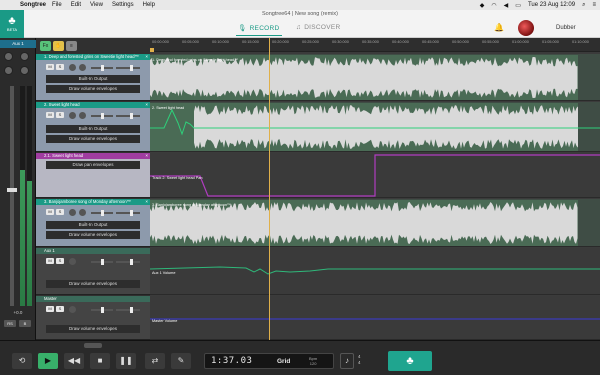 Image resolution: width=600 pixels, height=375 pixels. I want to click on play-button: ▶, so click(48, 361).